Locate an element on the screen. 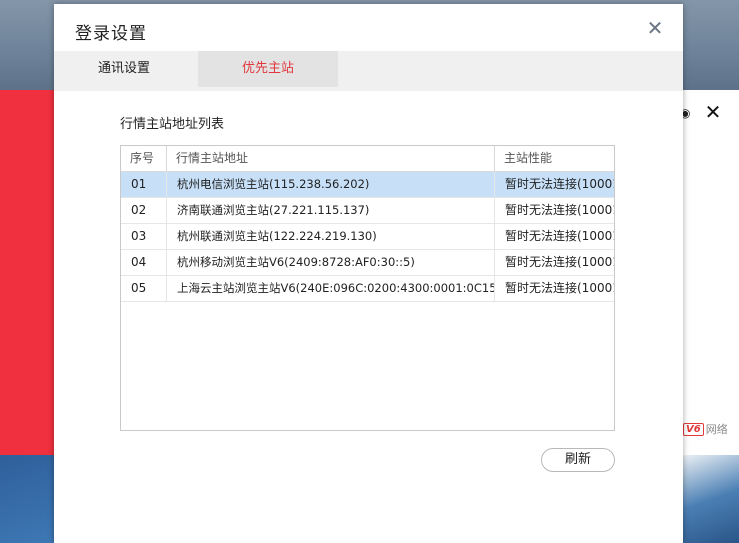 The width and height of the screenshot is (739, 543). row-address: 杭州联通浏览主站(122.224.219.130) is located at coordinates (330, 236).